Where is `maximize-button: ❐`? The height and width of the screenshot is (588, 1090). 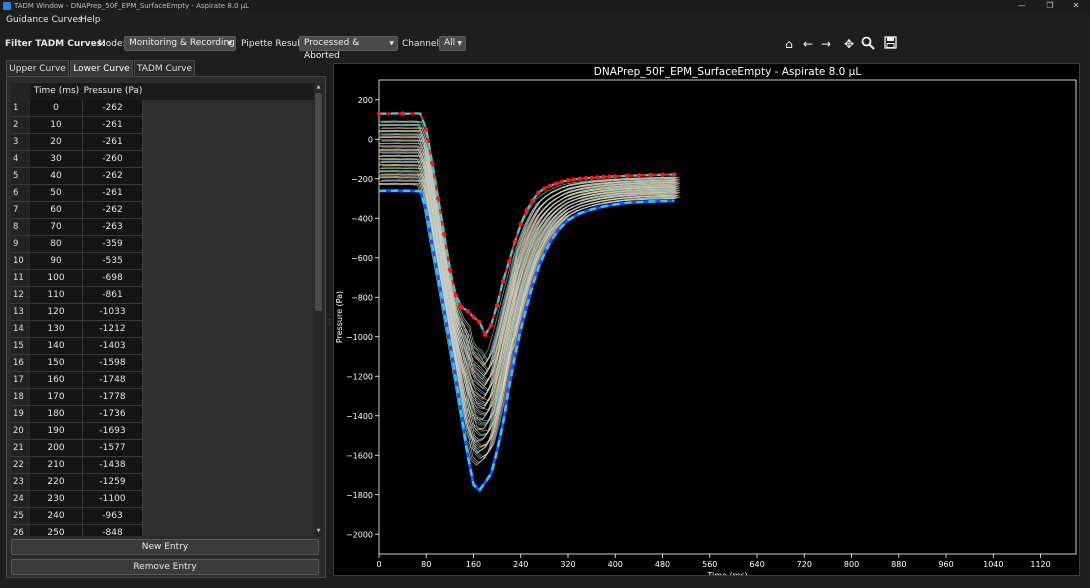 maximize-button: ❐ is located at coordinates (1050, 6).